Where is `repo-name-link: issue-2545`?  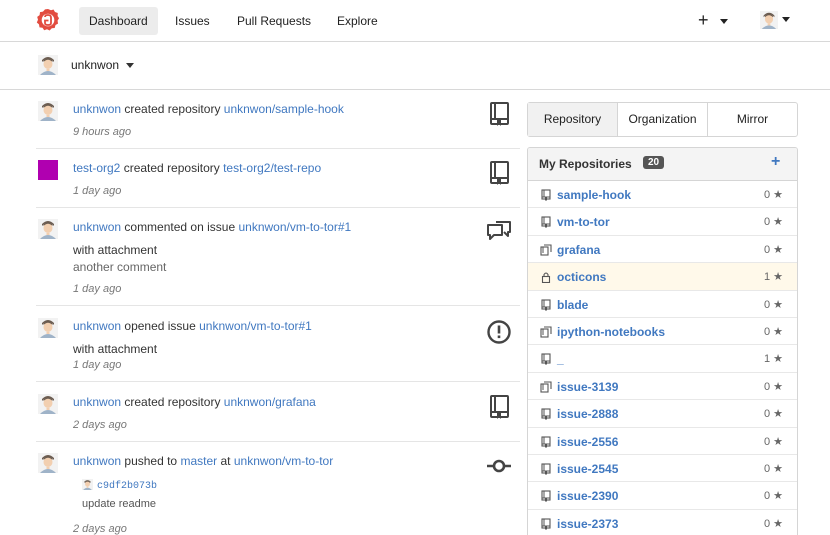
repo-name-link: issue-2545 is located at coordinates (587, 469).